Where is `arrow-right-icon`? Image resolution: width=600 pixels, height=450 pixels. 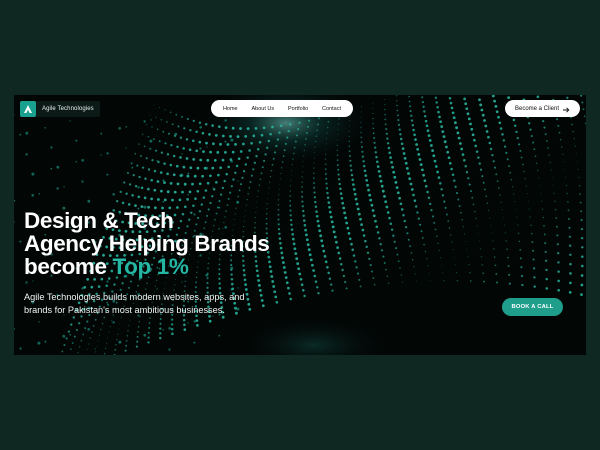 arrow-right-icon is located at coordinates (566, 109).